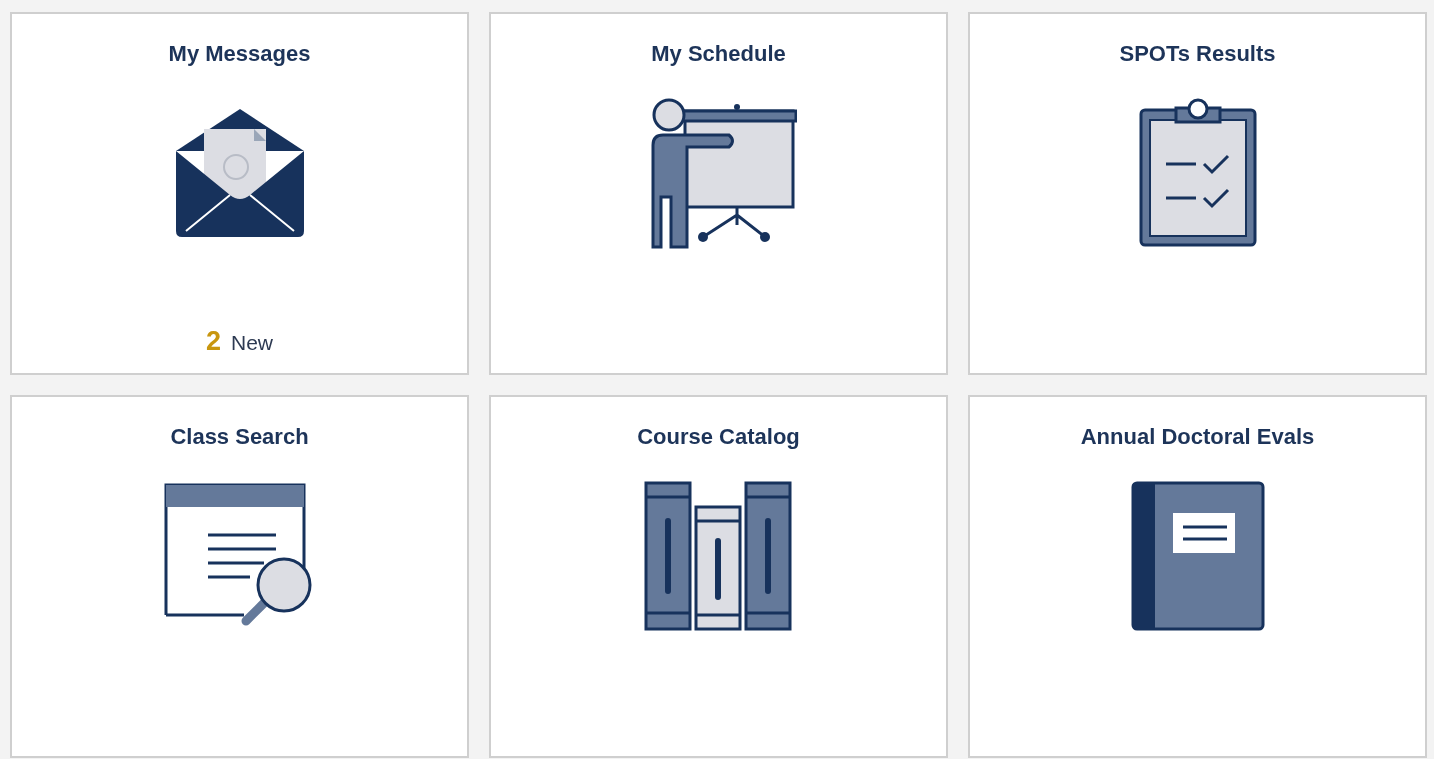  What do you see at coordinates (718, 54) in the screenshot?
I see `tile-title: My Schedule` at bounding box center [718, 54].